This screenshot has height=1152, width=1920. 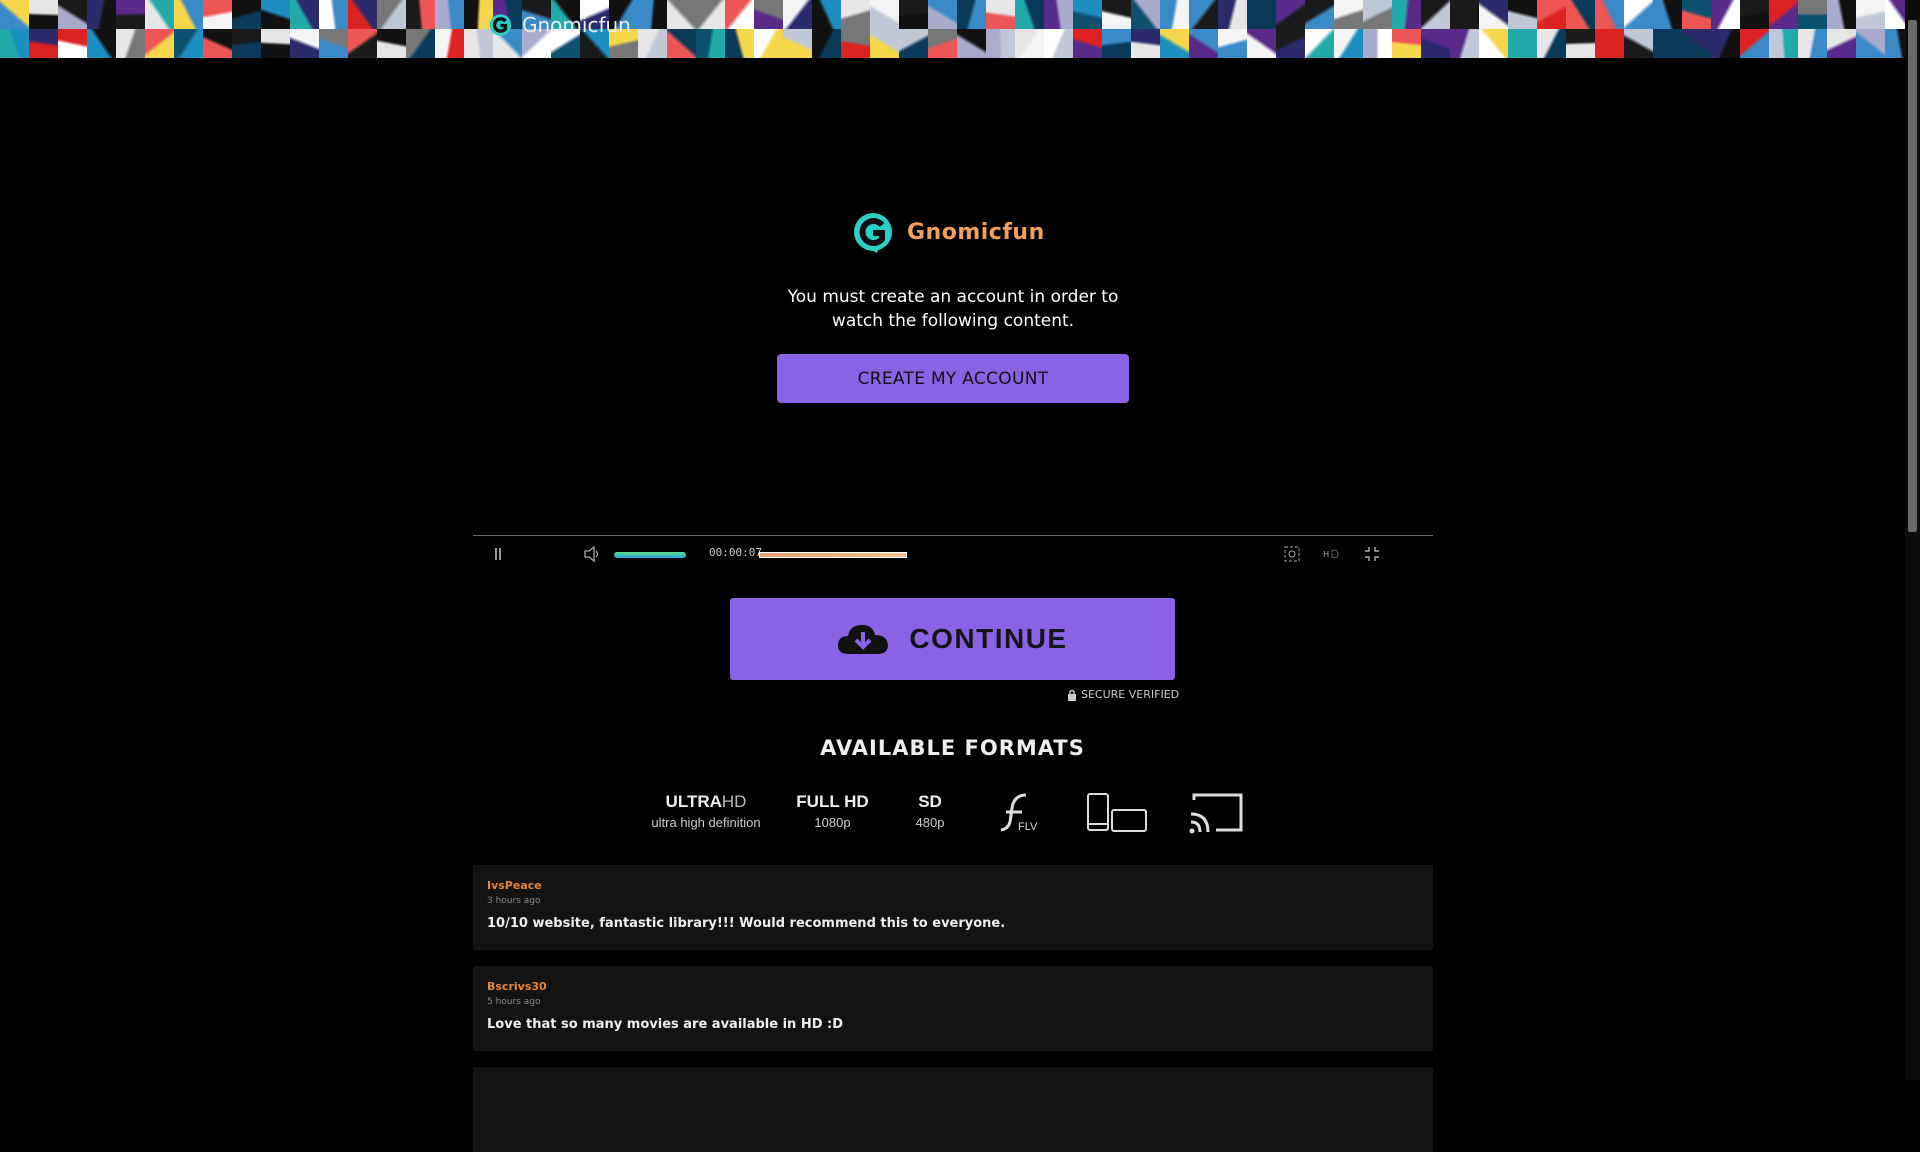 What do you see at coordinates (930, 811) in the screenshot?
I see `format-sd: SD 480p` at bounding box center [930, 811].